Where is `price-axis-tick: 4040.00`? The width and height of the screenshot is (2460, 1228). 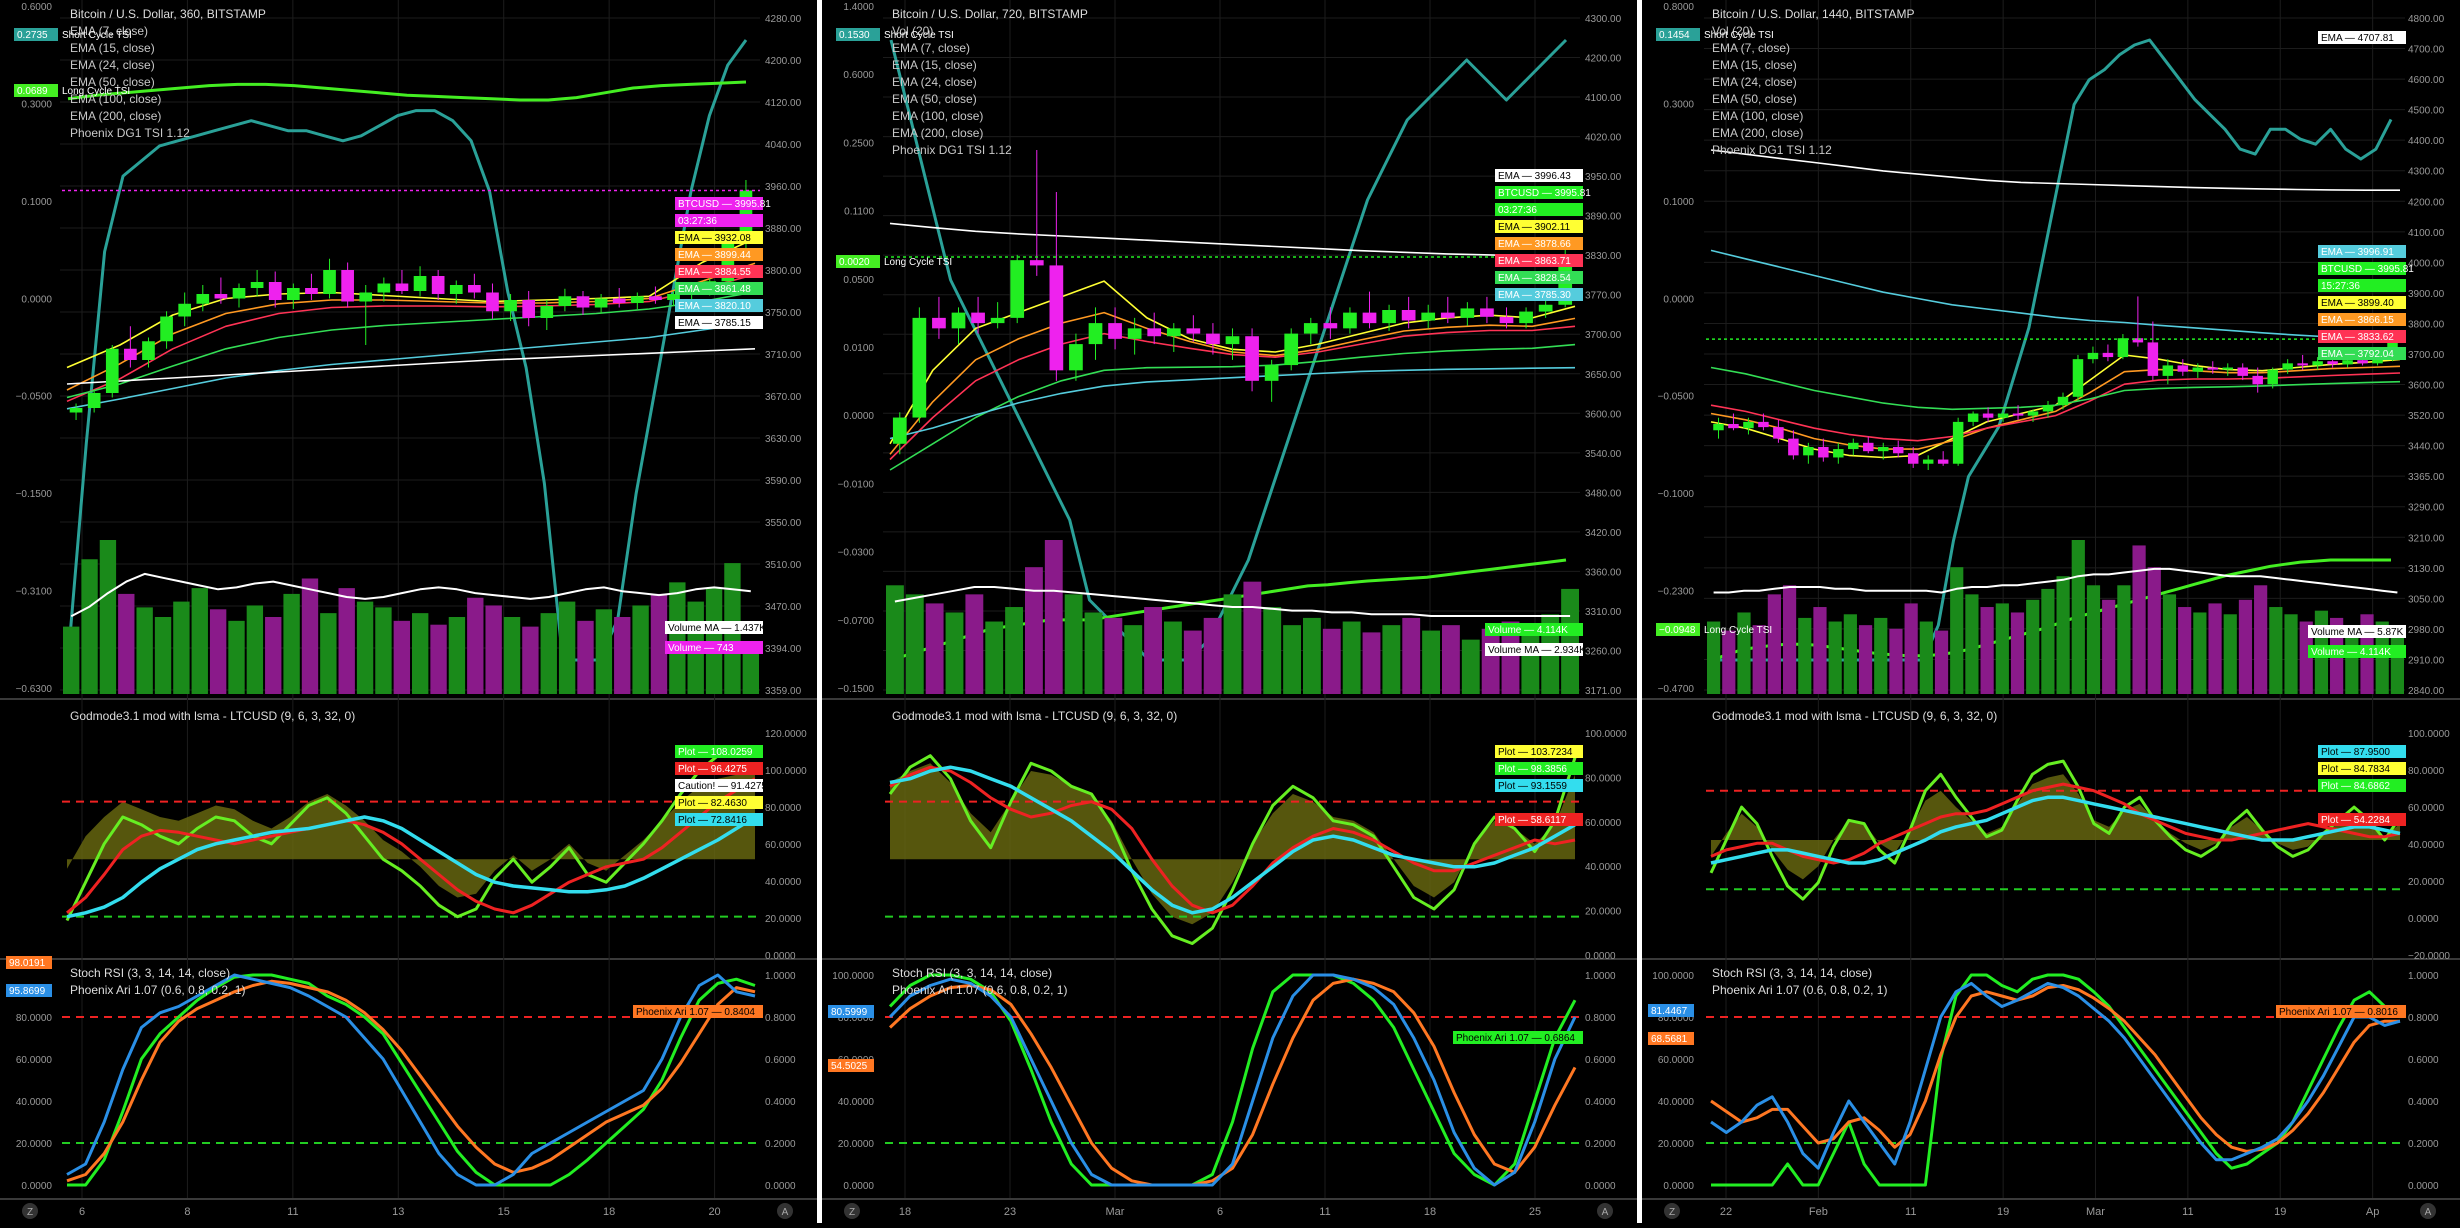 price-axis-tick: 4040.00 is located at coordinates (783, 145).